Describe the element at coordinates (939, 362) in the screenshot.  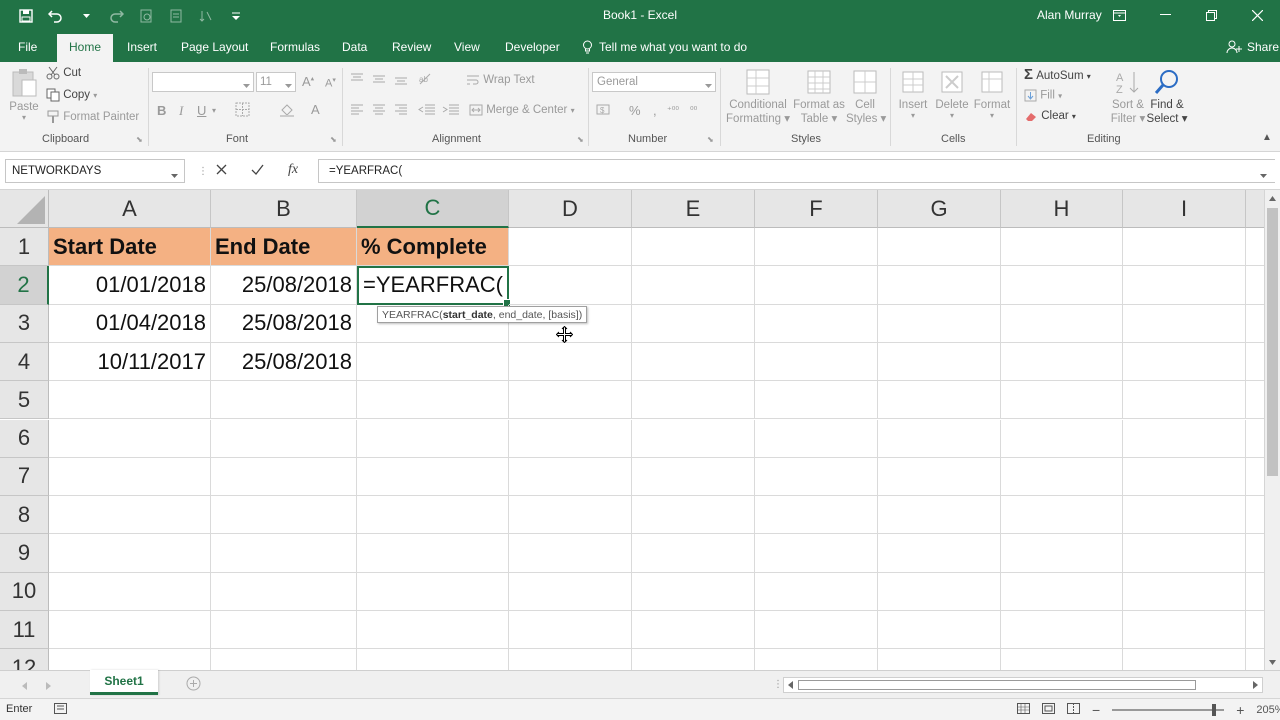
I see `cell-g4` at that location.